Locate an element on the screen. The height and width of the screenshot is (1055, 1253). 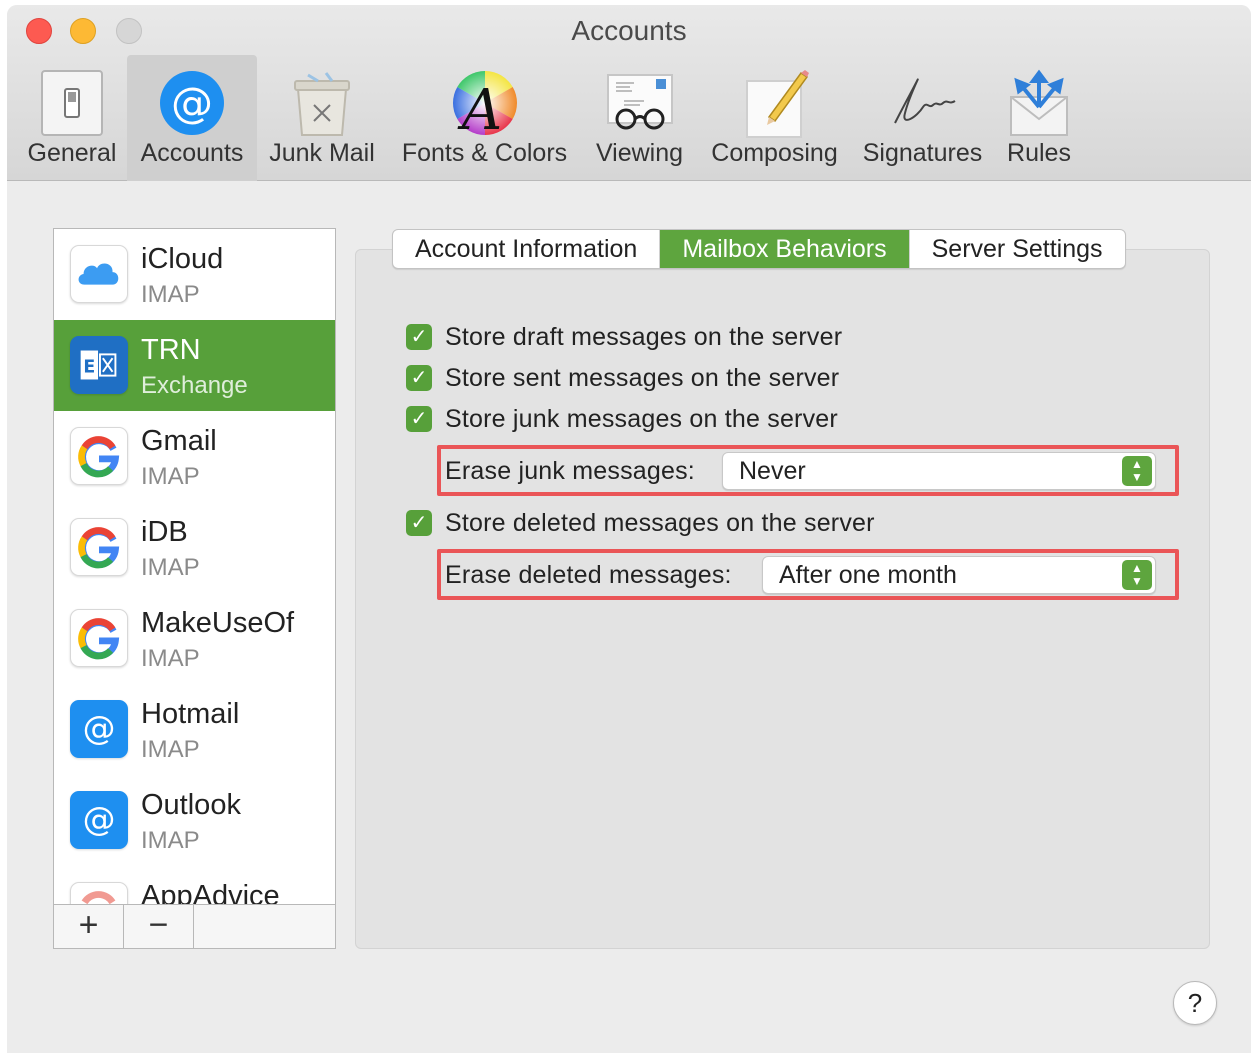
account-item-icloud: iCloud IMAP is located at coordinates (194, 274).